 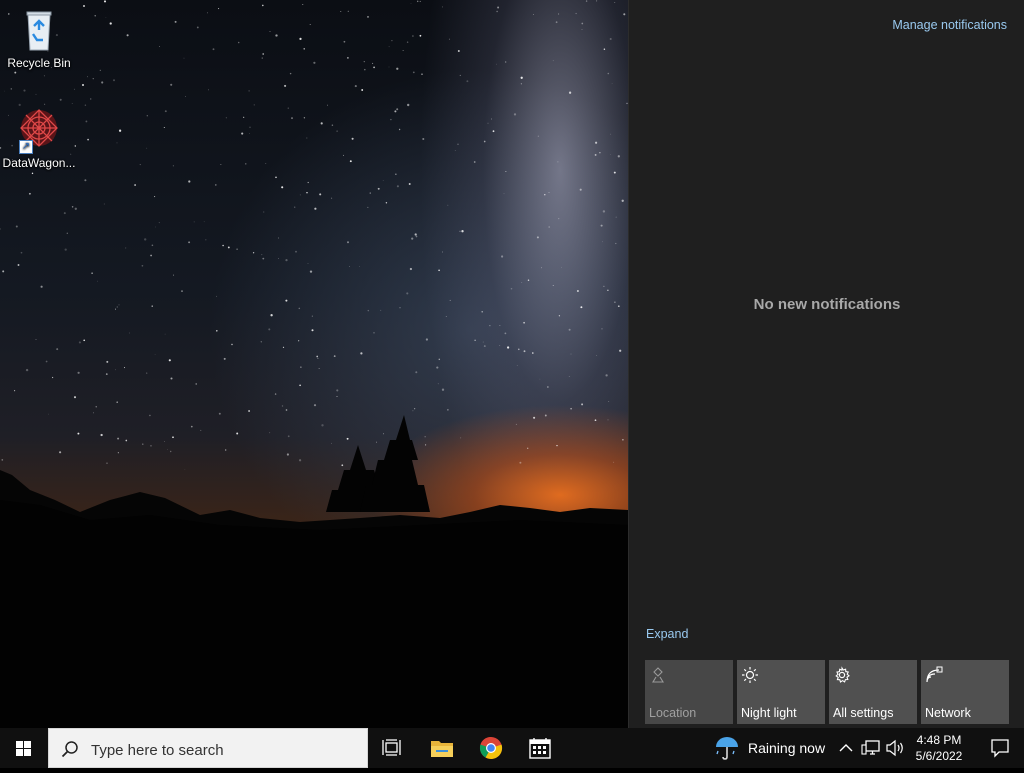 What do you see at coordinates (26, 147) in the screenshot?
I see `shortcut-arrow-icon: ↗` at bounding box center [26, 147].